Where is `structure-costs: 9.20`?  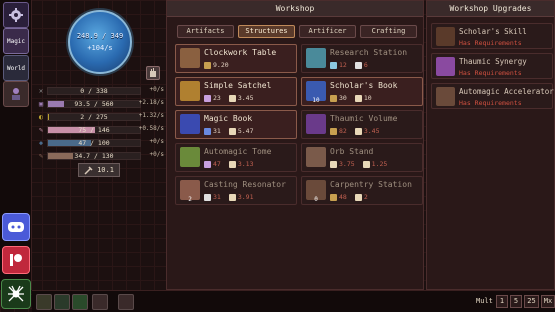
structure-costs: 9.20 is located at coordinates (216, 65).